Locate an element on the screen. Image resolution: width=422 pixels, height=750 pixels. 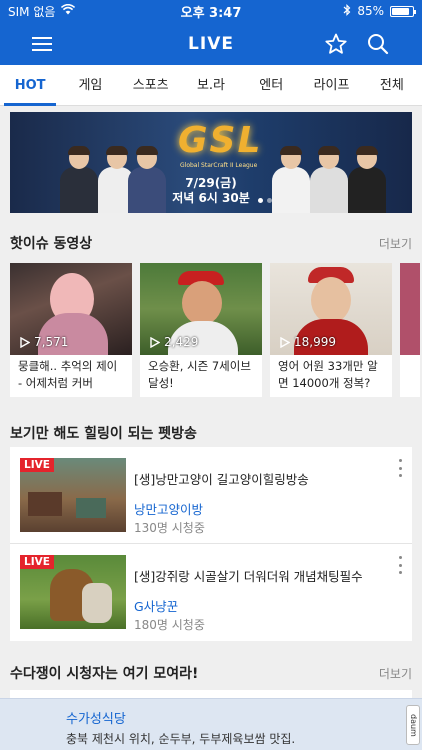
chat-section-title: 수다쟁이 시청자는 여기 모여라! is located at coordinates (104, 674).